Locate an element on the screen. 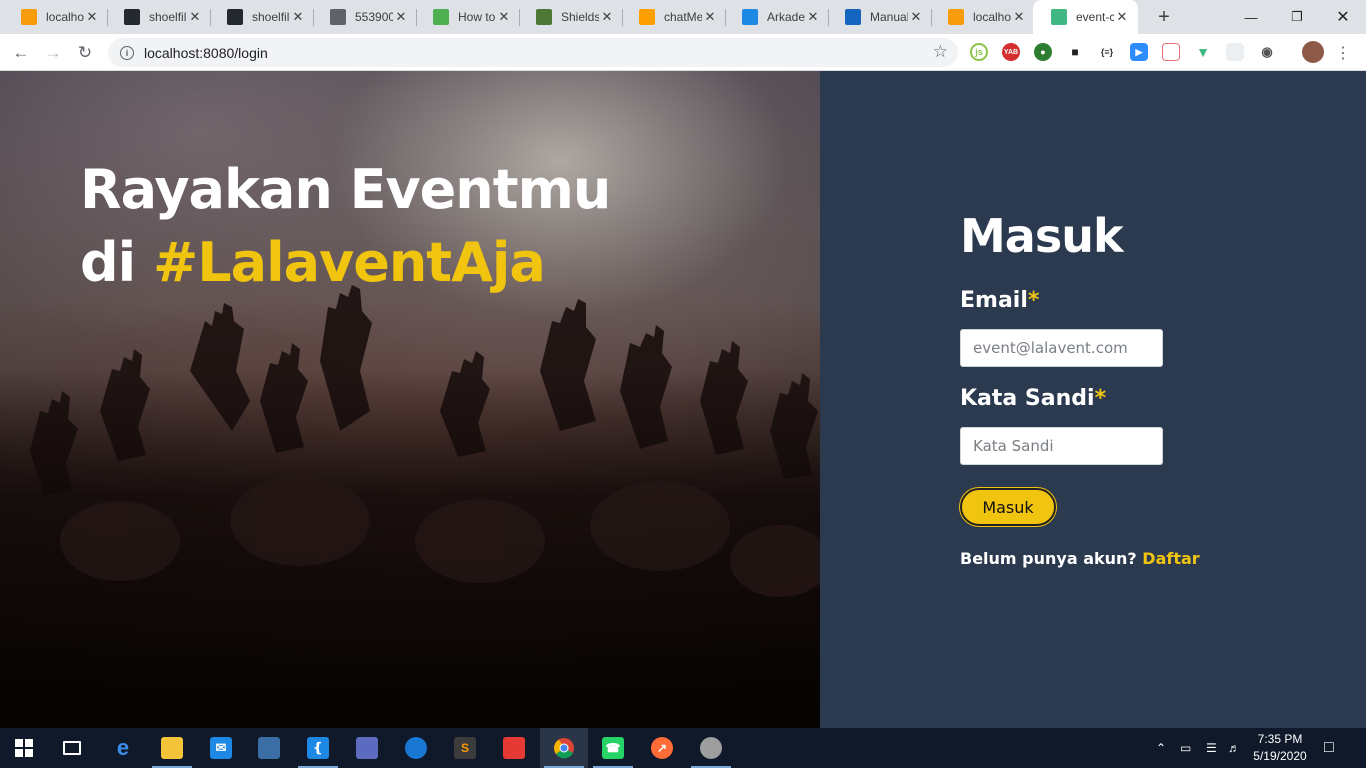 The height and width of the screenshot is (768, 1366). browser-tab: 553900 ✕ is located at coordinates (364, 17).